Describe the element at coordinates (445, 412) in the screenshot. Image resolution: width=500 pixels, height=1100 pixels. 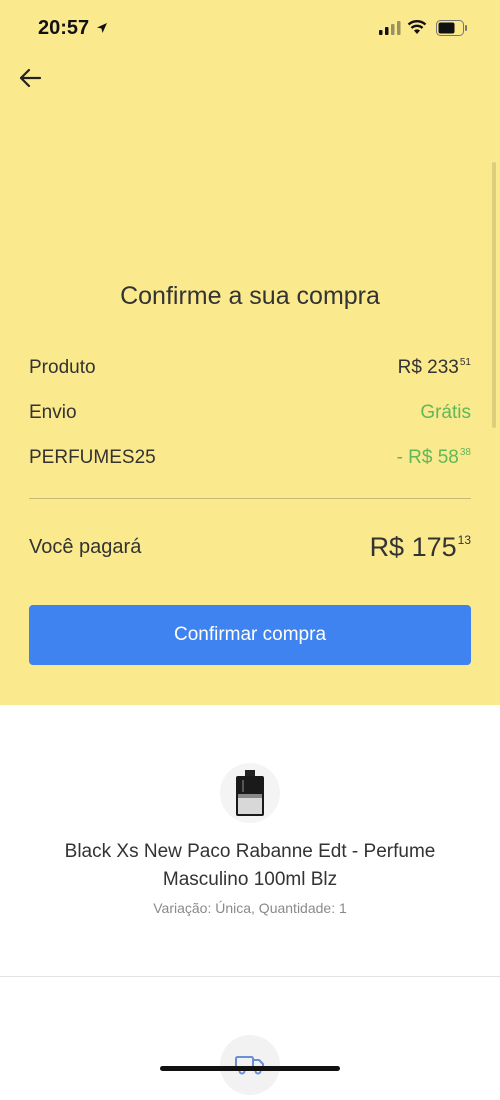
I see `shipping-value: Grátis` at that location.